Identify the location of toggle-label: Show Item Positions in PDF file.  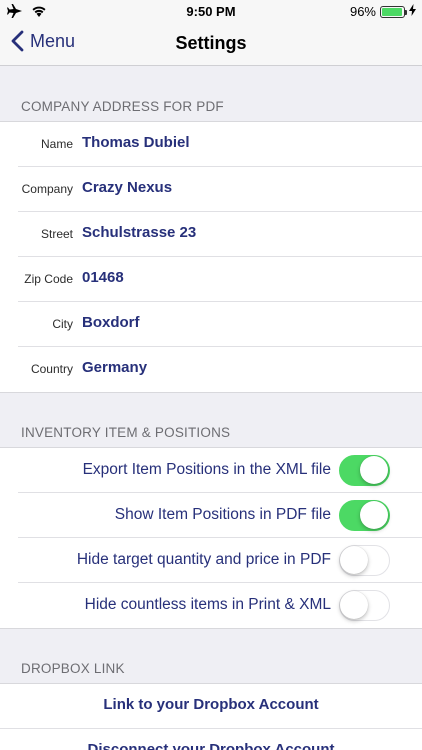
(222, 514).